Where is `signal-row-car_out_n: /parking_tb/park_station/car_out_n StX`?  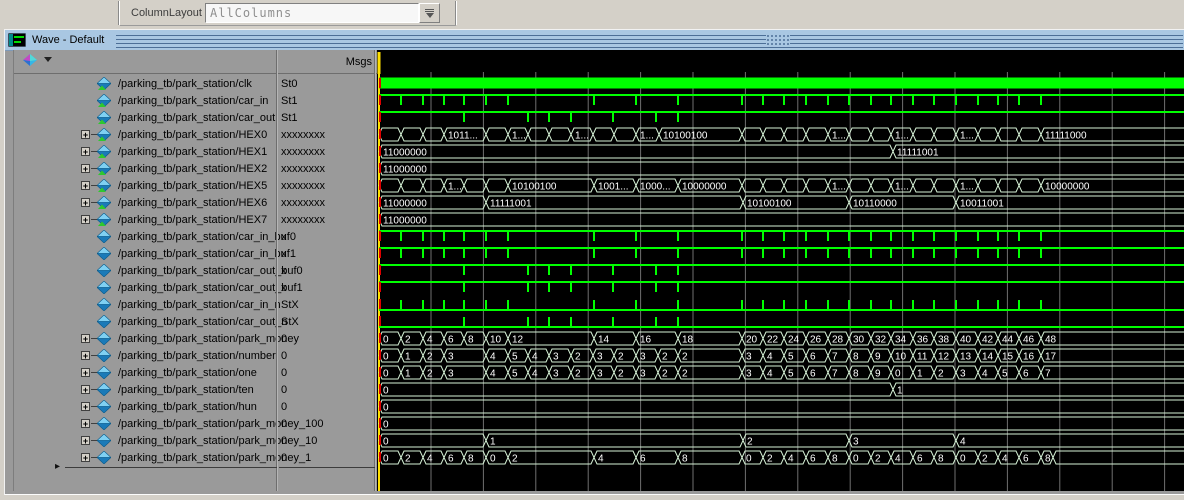
signal-row-car_out_n: /parking_tb/park_station/car_out_n StX is located at coordinates (194, 321).